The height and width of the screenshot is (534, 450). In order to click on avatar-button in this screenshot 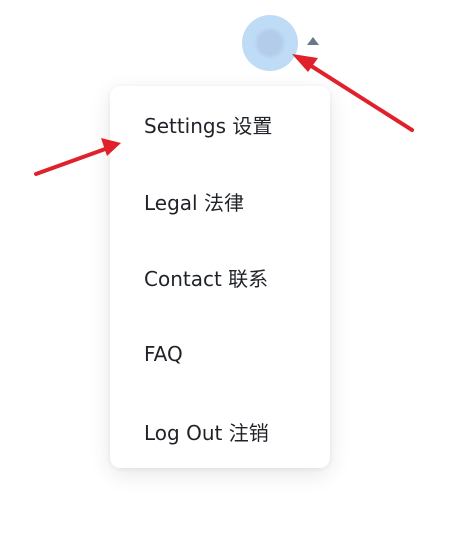, I will do `click(270, 43)`.